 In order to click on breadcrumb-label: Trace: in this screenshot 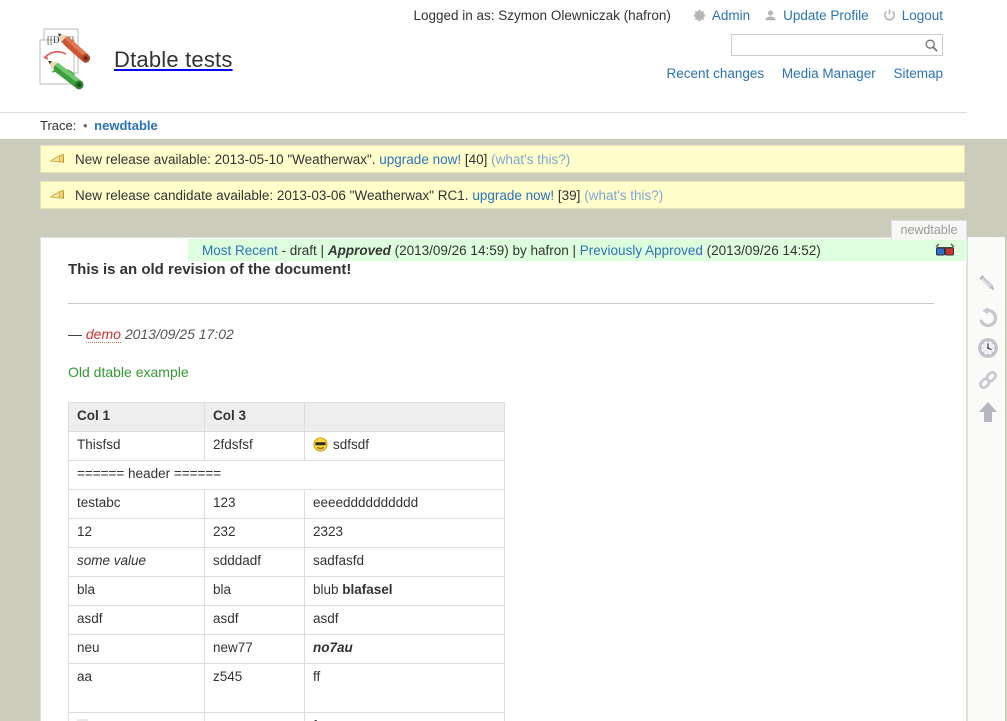, I will do `click(58, 125)`.